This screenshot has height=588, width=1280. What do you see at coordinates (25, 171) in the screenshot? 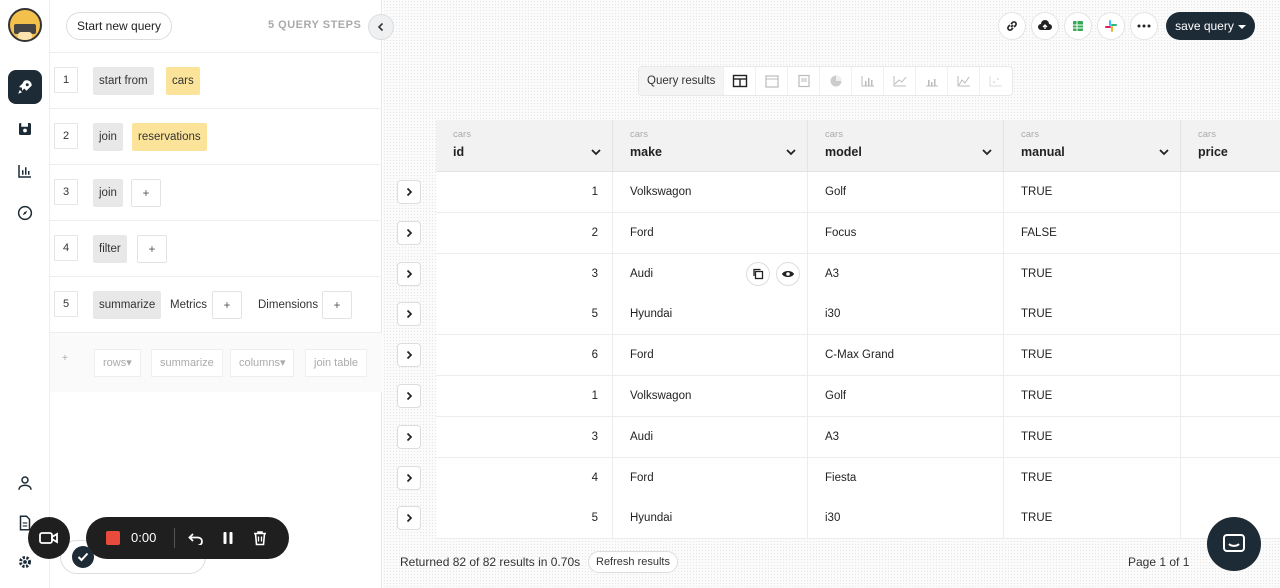
I see `chart-icon` at bounding box center [25, 171].